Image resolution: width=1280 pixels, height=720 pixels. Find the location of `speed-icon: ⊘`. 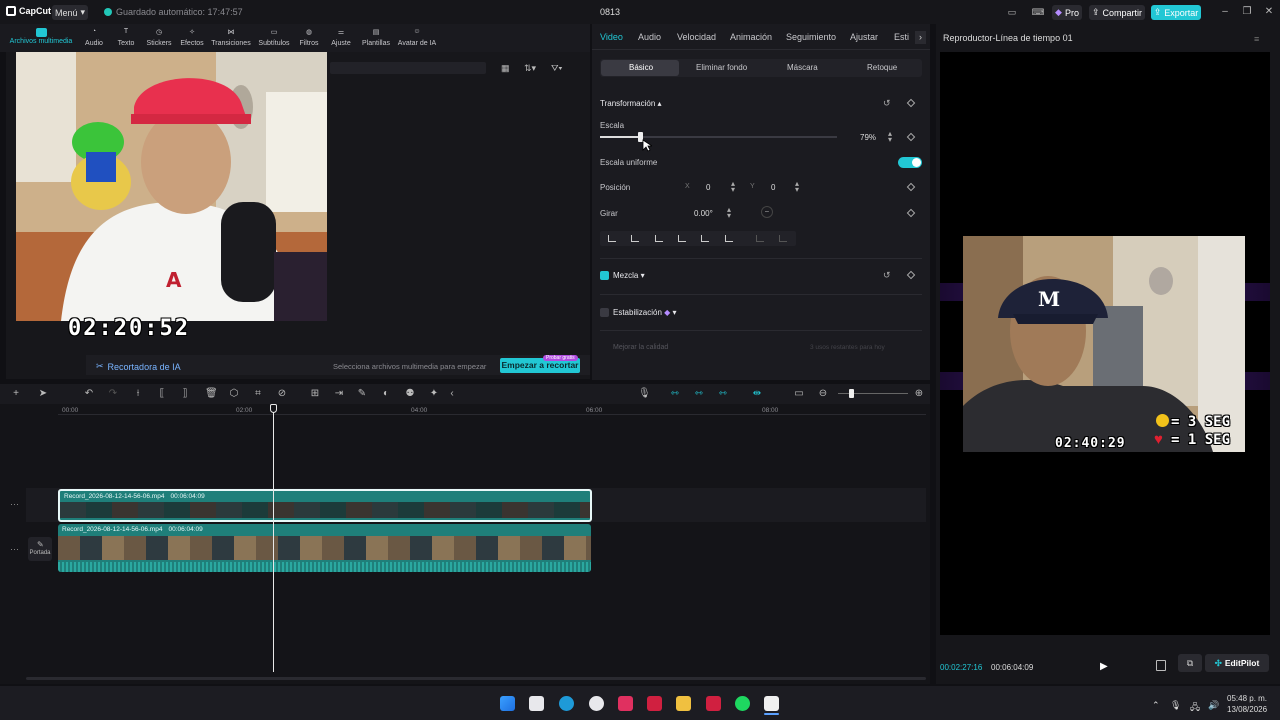

speed-icon: ⊘ is located at coordinates (282, 394).